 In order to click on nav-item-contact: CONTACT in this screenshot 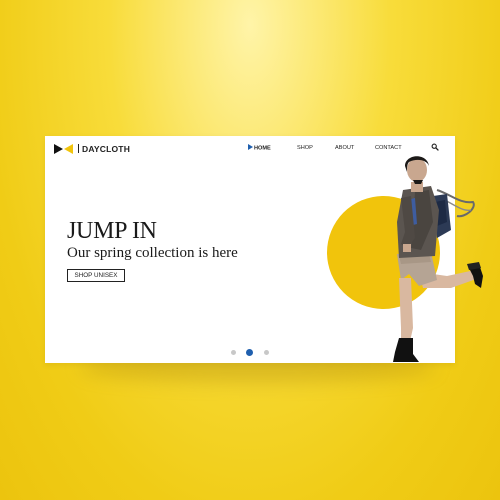, I will do `click(388, 148)`.